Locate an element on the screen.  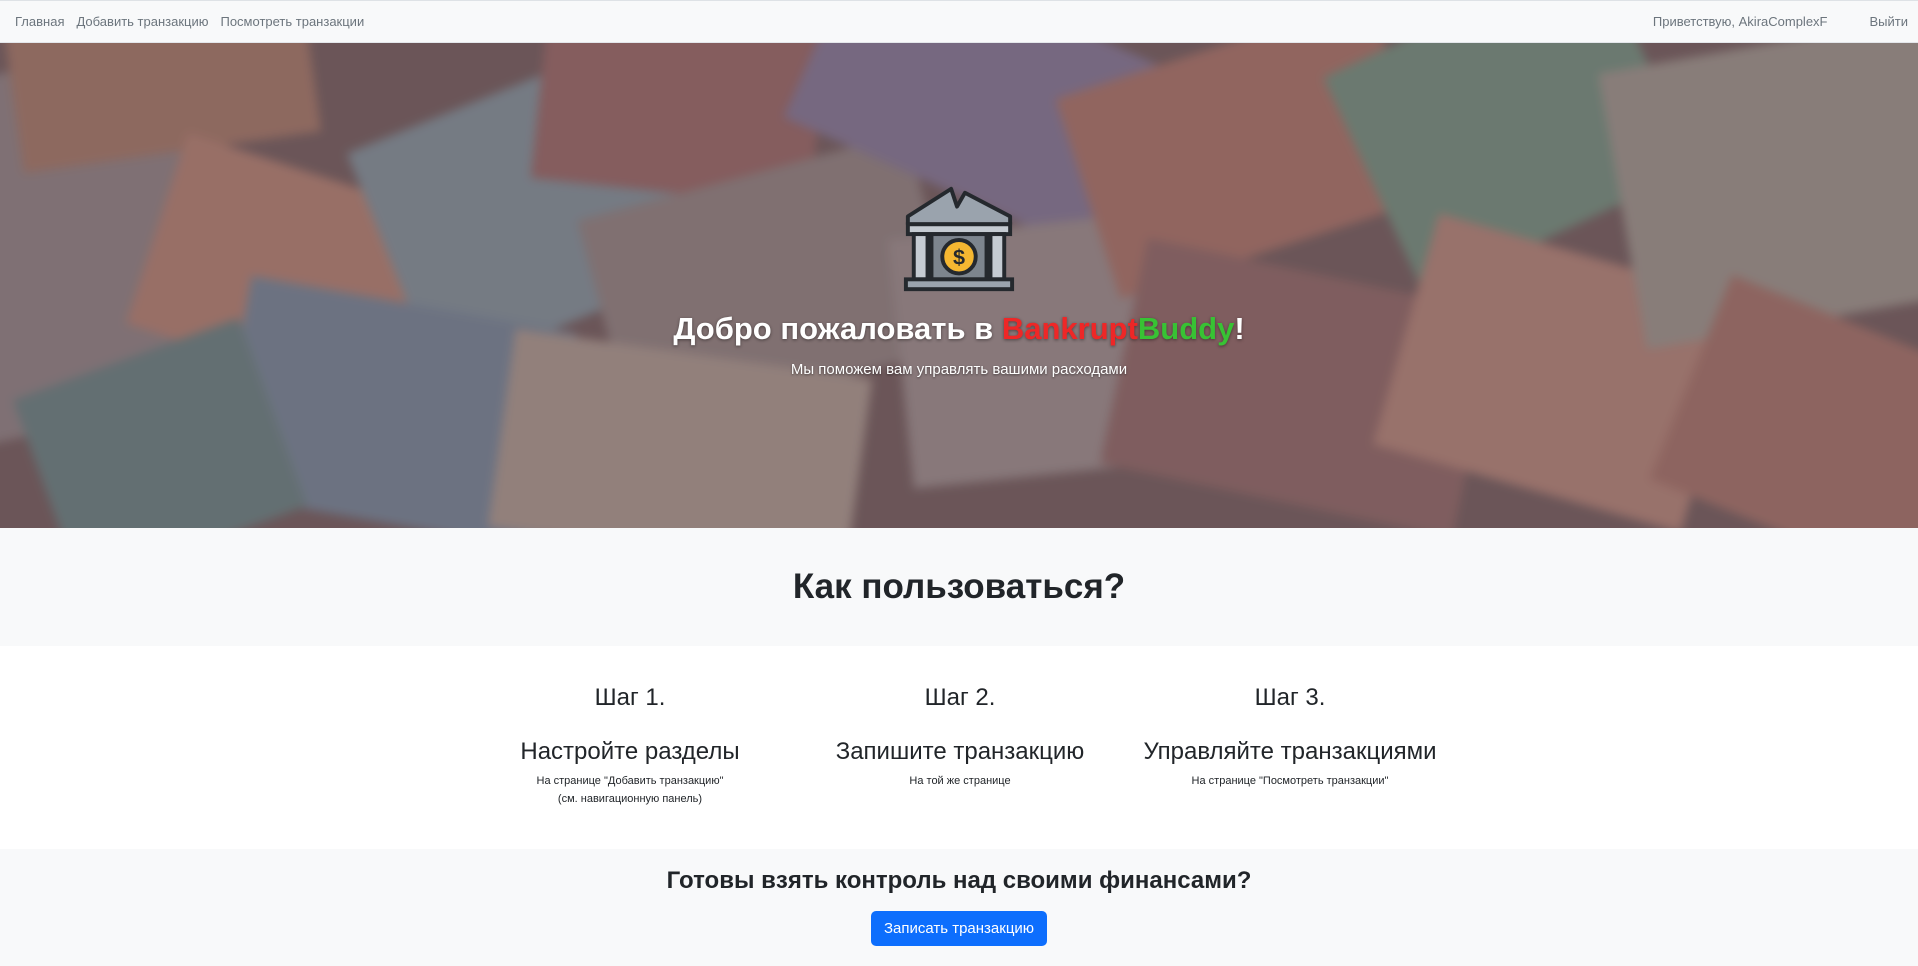
step-title: Запишите транзакцию is located at coordinates (960, 751).